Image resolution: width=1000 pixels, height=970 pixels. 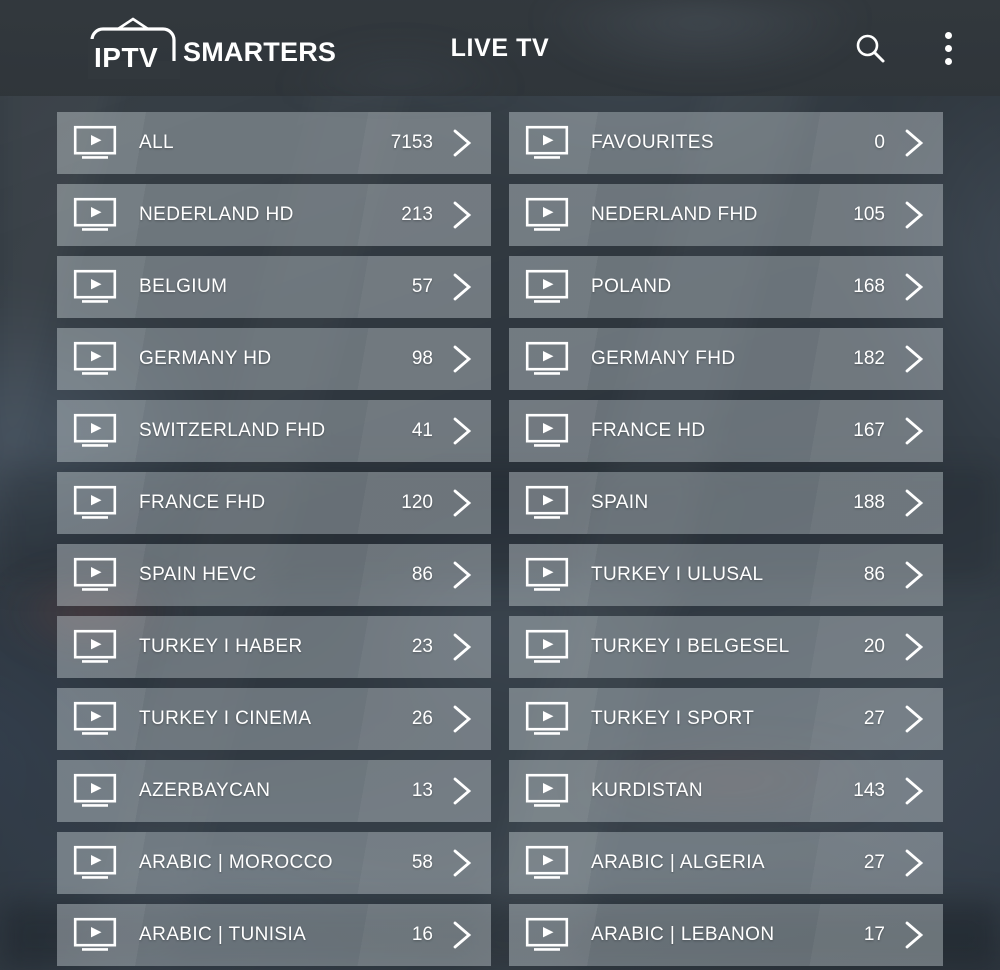 What do you see at coordinates (422, 790) in the screenshot?
I see `category-count: 13` at bounding box center [422, 790].